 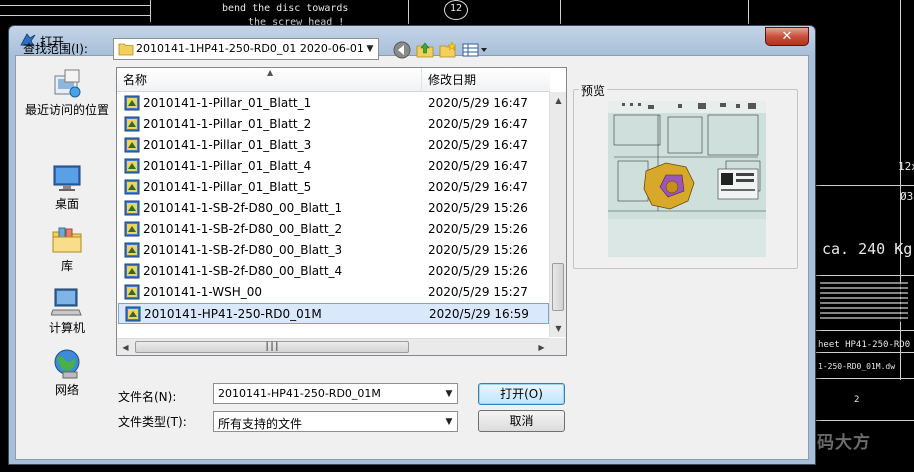 I want to click on file-name: 2010141-1-SB-2f-D80_00_Blatt_2, so click(x=243, y=229).